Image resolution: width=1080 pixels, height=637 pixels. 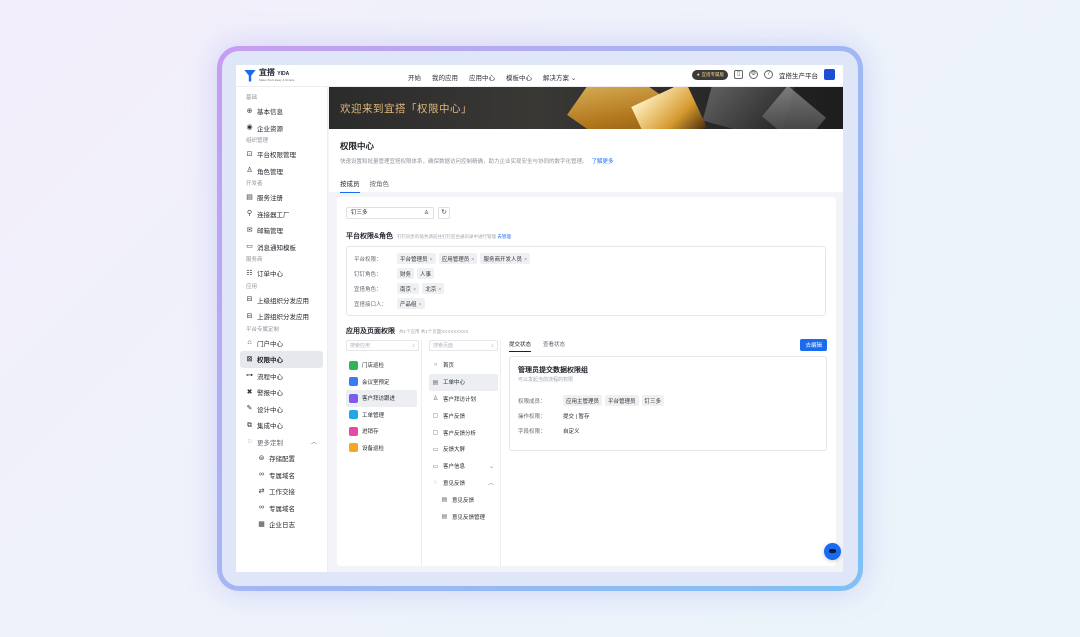 I want to click on sidebar-sub-storage: ⊜ 存储配置, so click(x=281, y=458).